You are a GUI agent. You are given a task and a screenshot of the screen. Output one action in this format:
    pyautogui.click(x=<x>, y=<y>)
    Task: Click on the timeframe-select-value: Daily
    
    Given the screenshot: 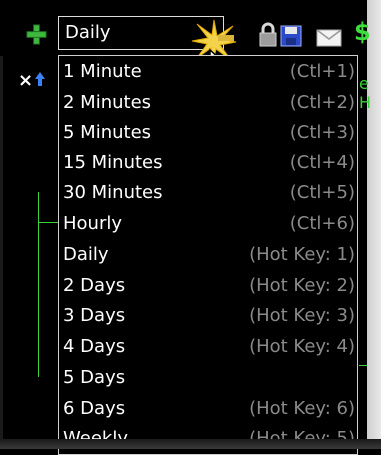 What is the action you would take?
    pyautogui.click(x=88, y=32)
    